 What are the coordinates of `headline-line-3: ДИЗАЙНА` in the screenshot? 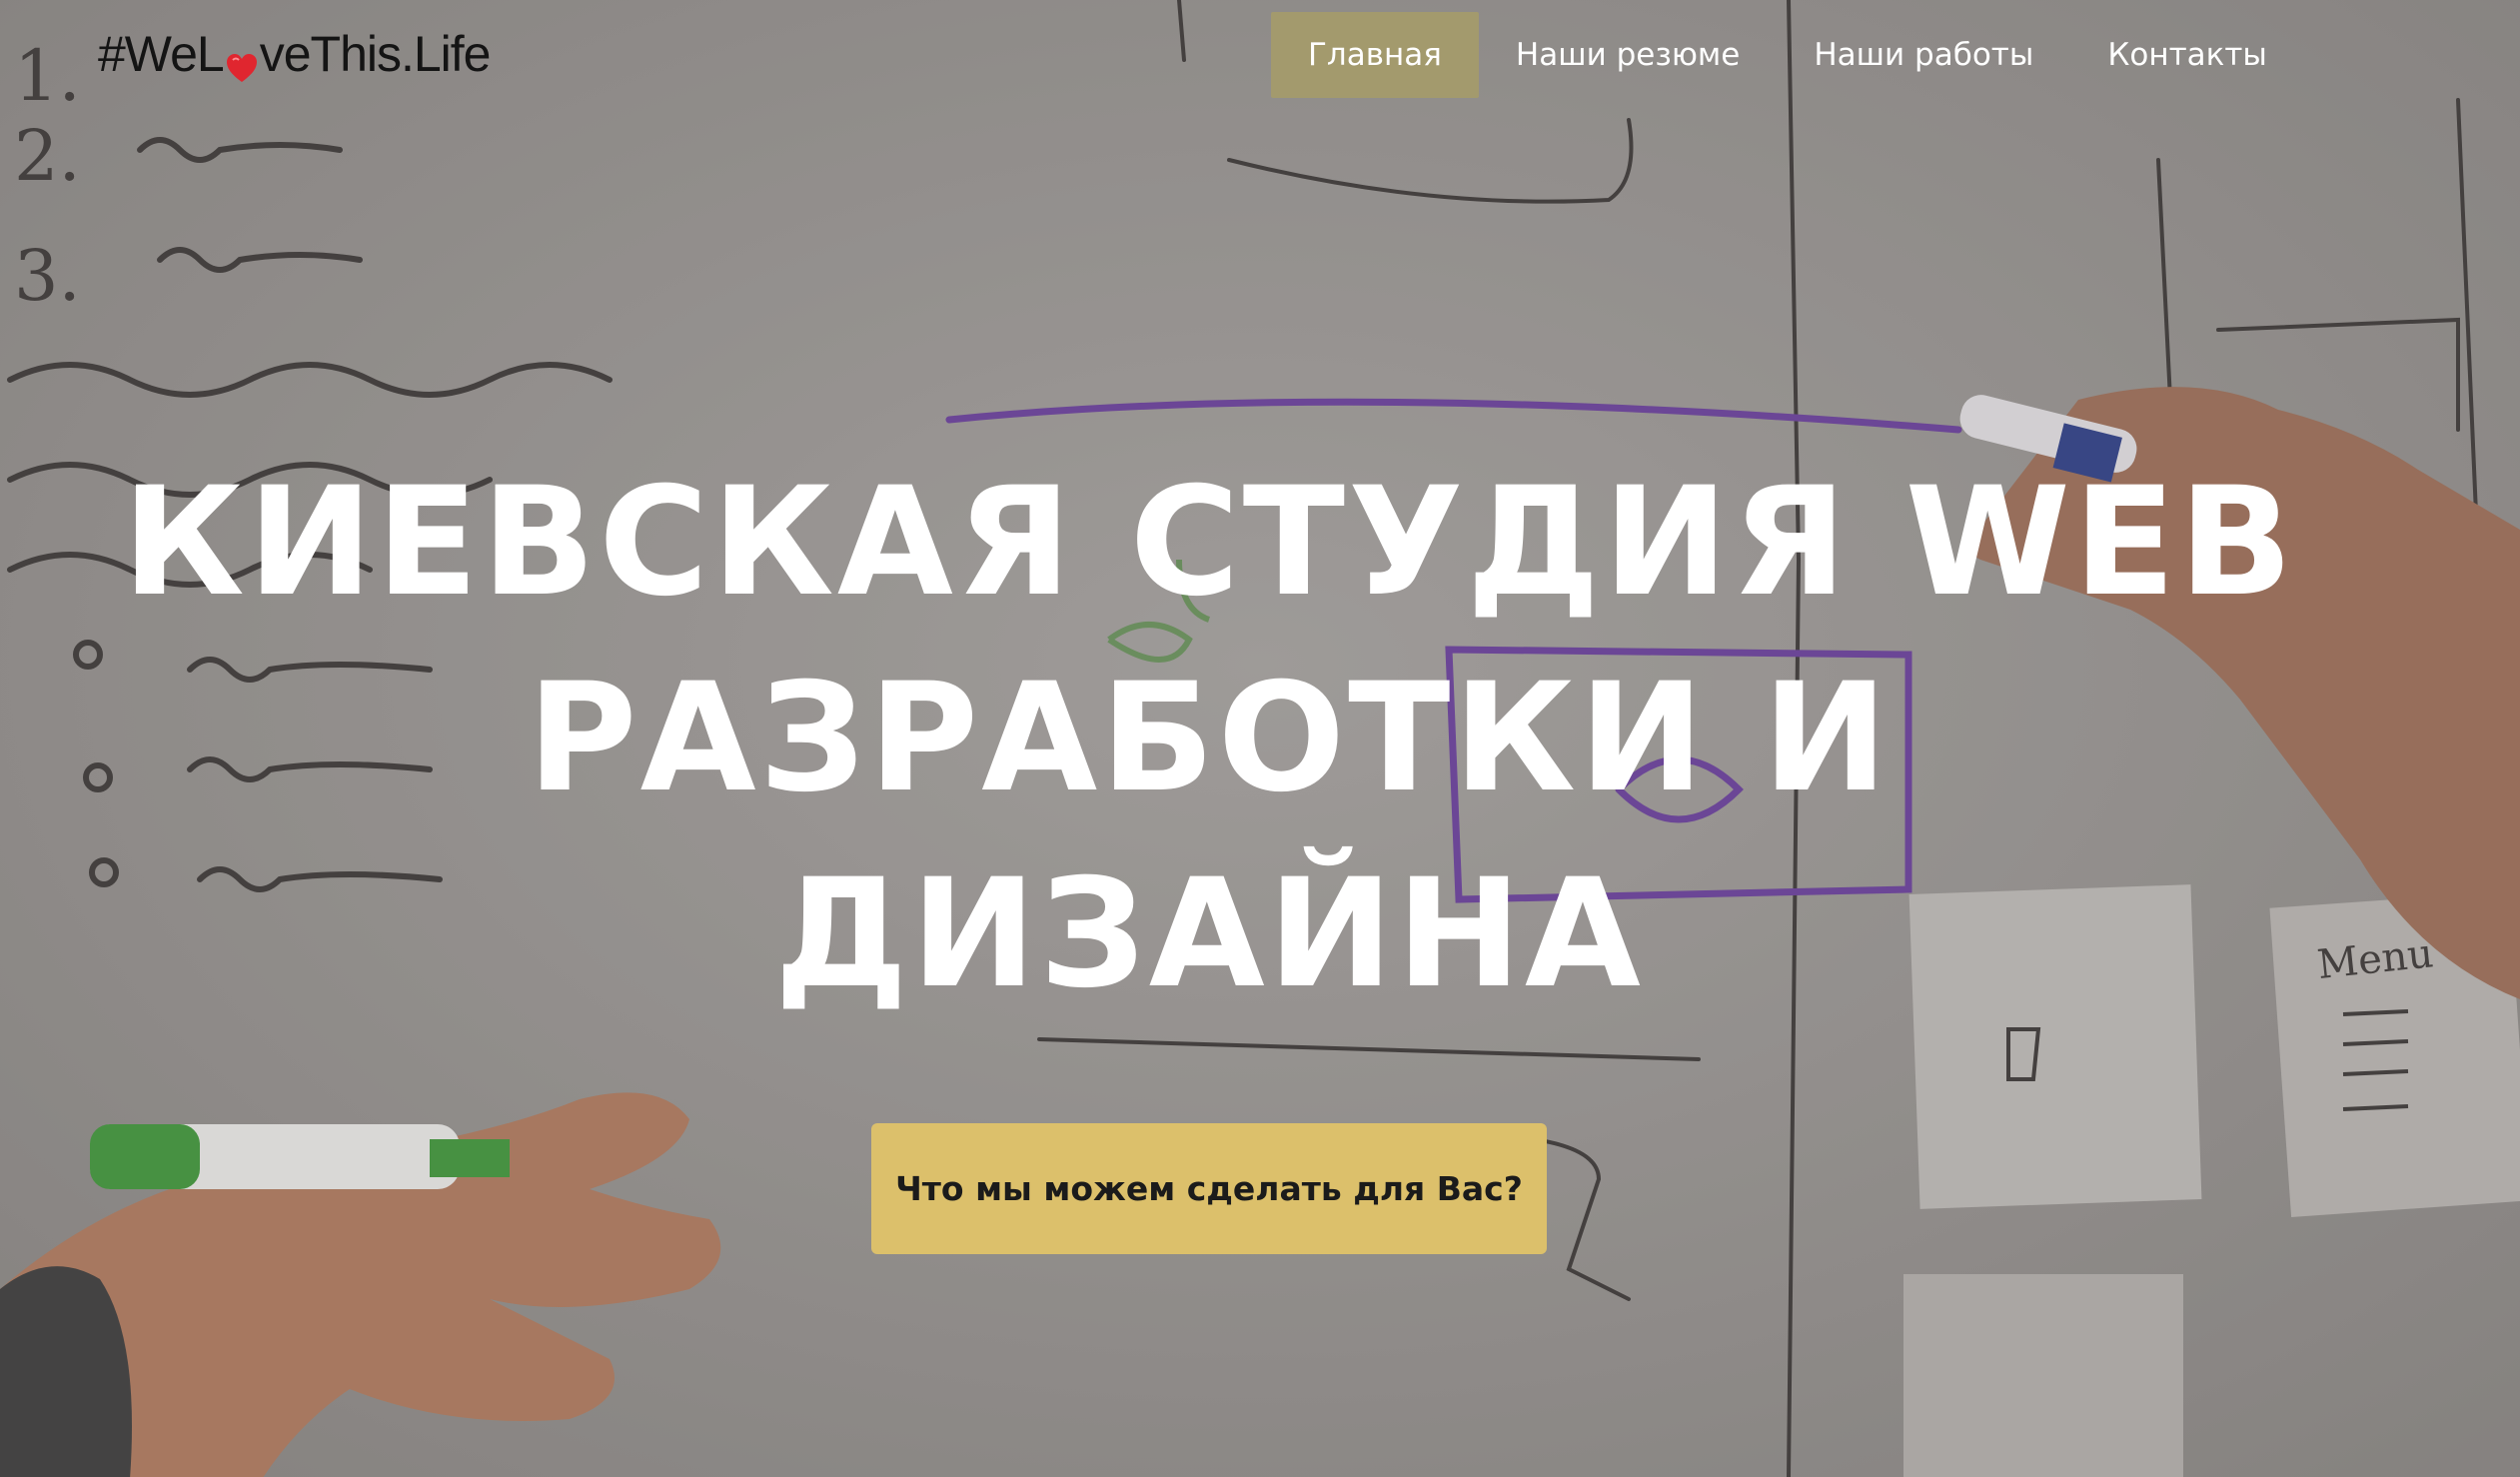 It's located at (1209, 934).